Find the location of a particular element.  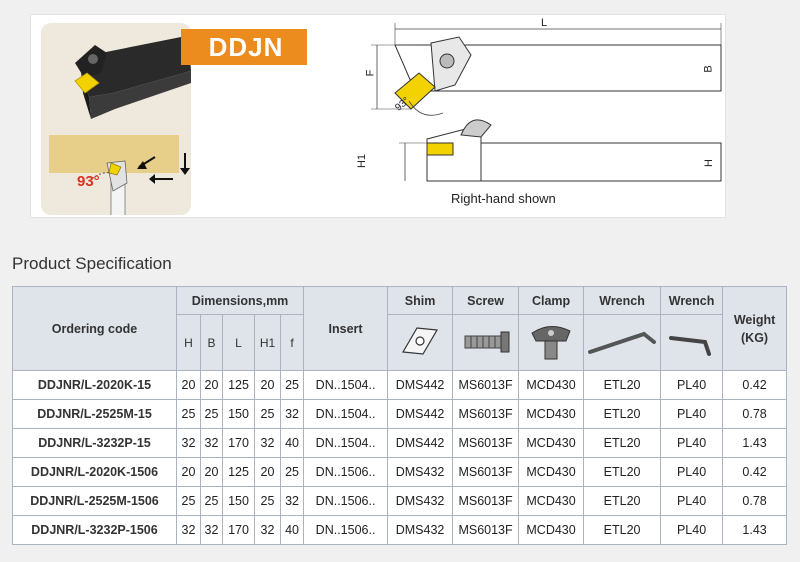

tool-holder-photo is located at coordinates (120, 126).